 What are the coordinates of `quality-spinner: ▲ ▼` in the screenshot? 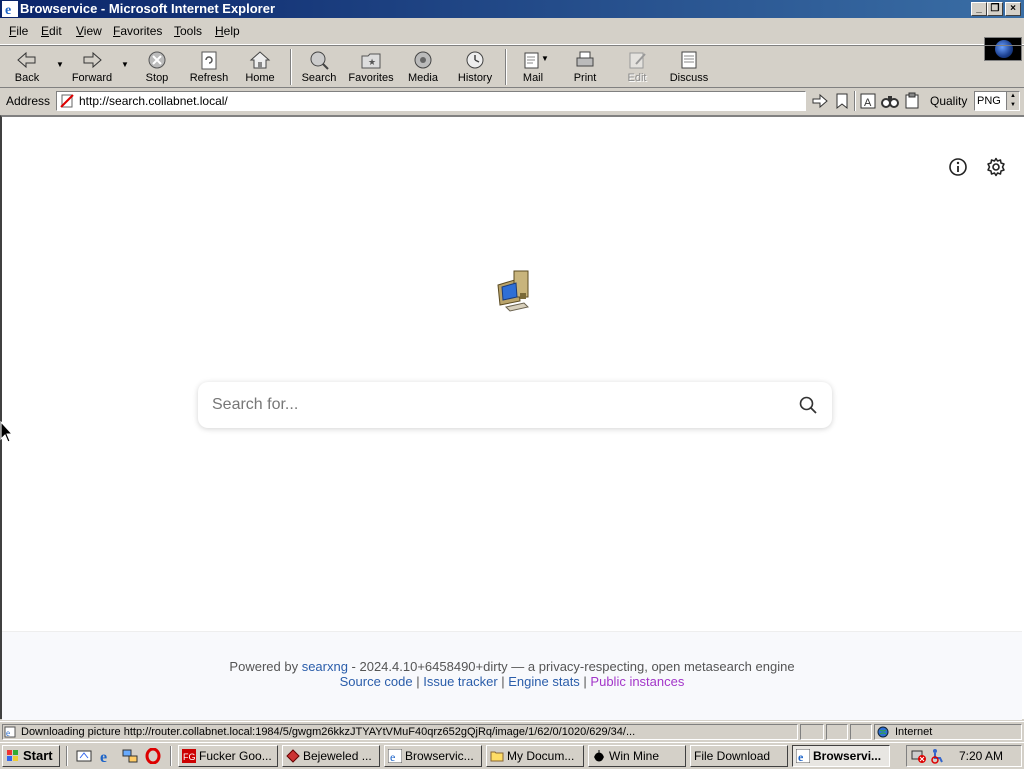 It's located at (1012, 101).